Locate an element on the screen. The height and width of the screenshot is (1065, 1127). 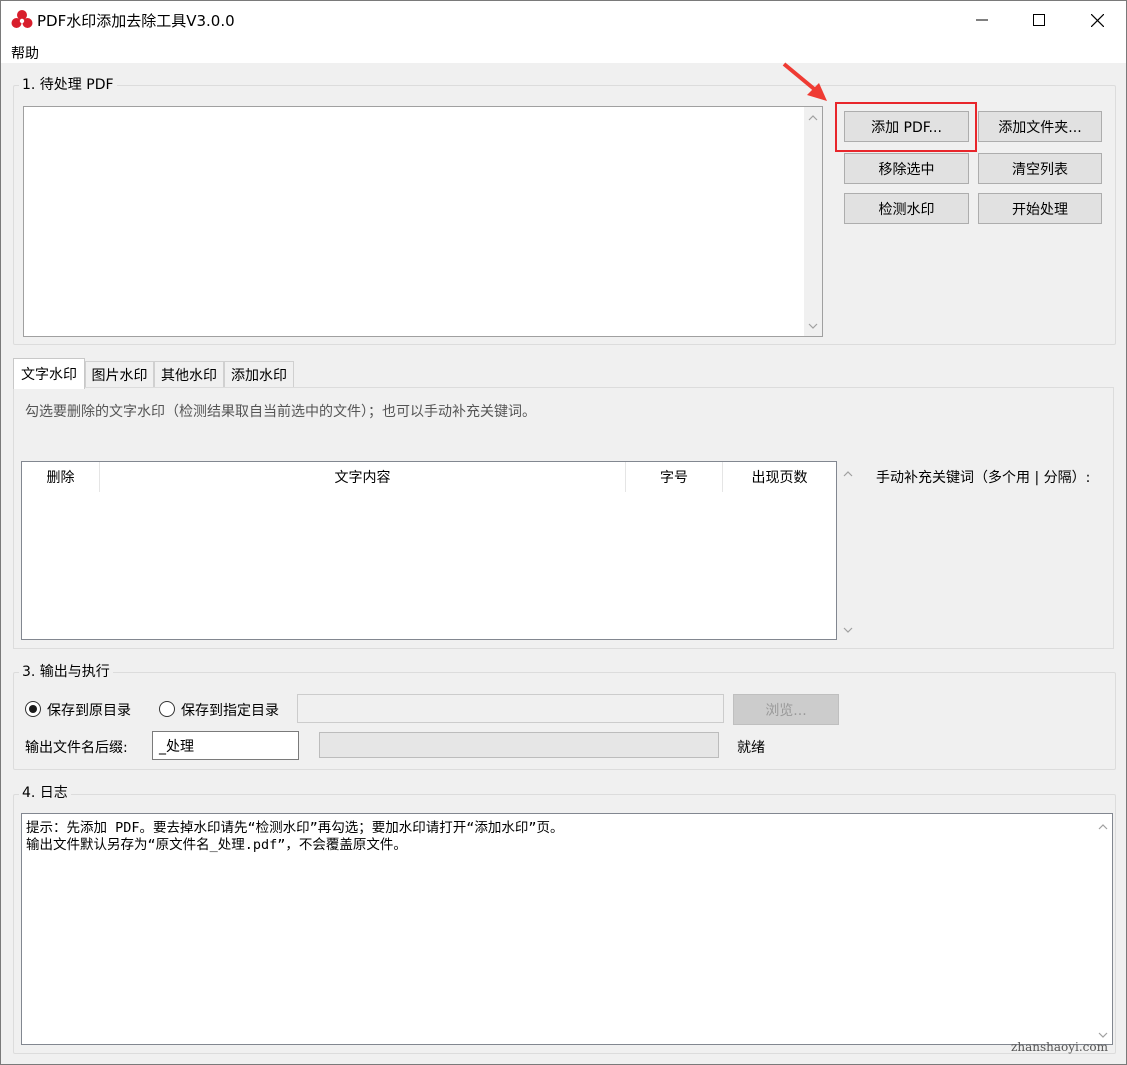
highlight-box is located at coordinates (906, 127).